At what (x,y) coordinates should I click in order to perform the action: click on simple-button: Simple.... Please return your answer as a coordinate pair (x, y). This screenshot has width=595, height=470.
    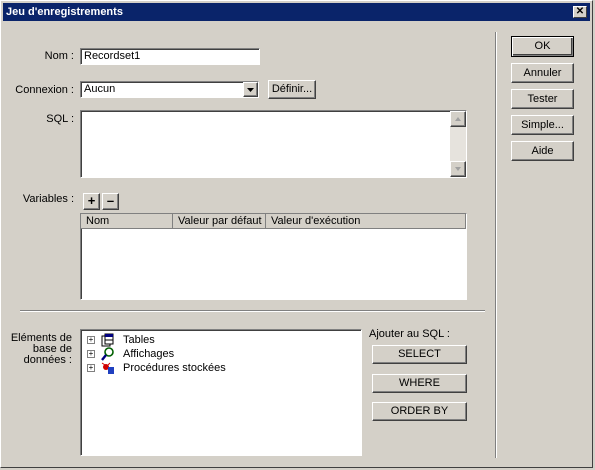
    Looking at the image, I should click on (542, 125).